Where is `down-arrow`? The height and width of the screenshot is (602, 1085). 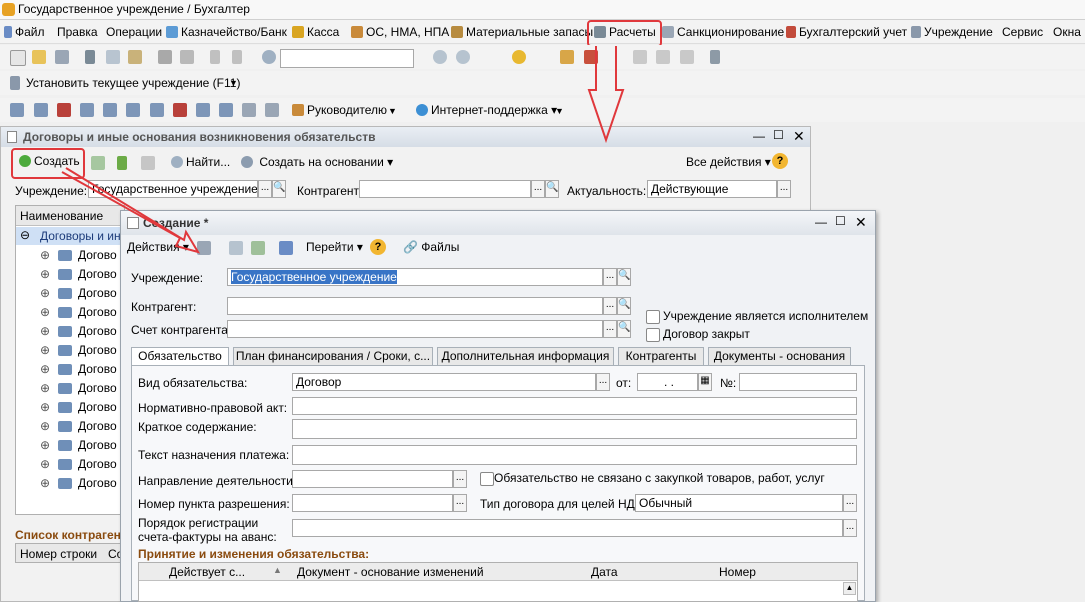
down-arrow is located at coordinates (606, 95).